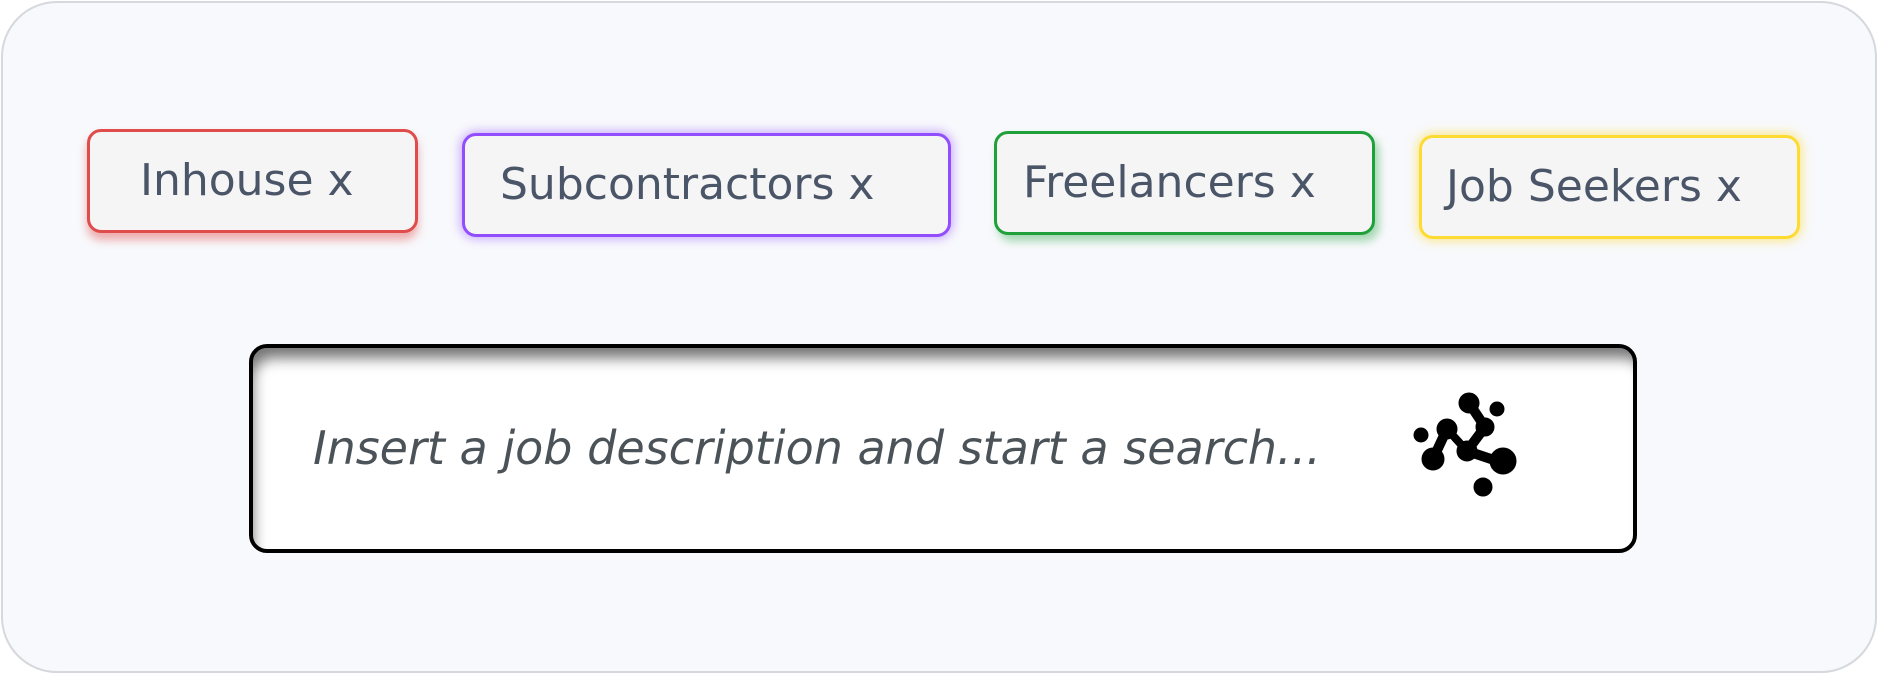 The image size is (1880, 676). I want to click on filter-chip-label: Freelancers x, so click(1169, 182).